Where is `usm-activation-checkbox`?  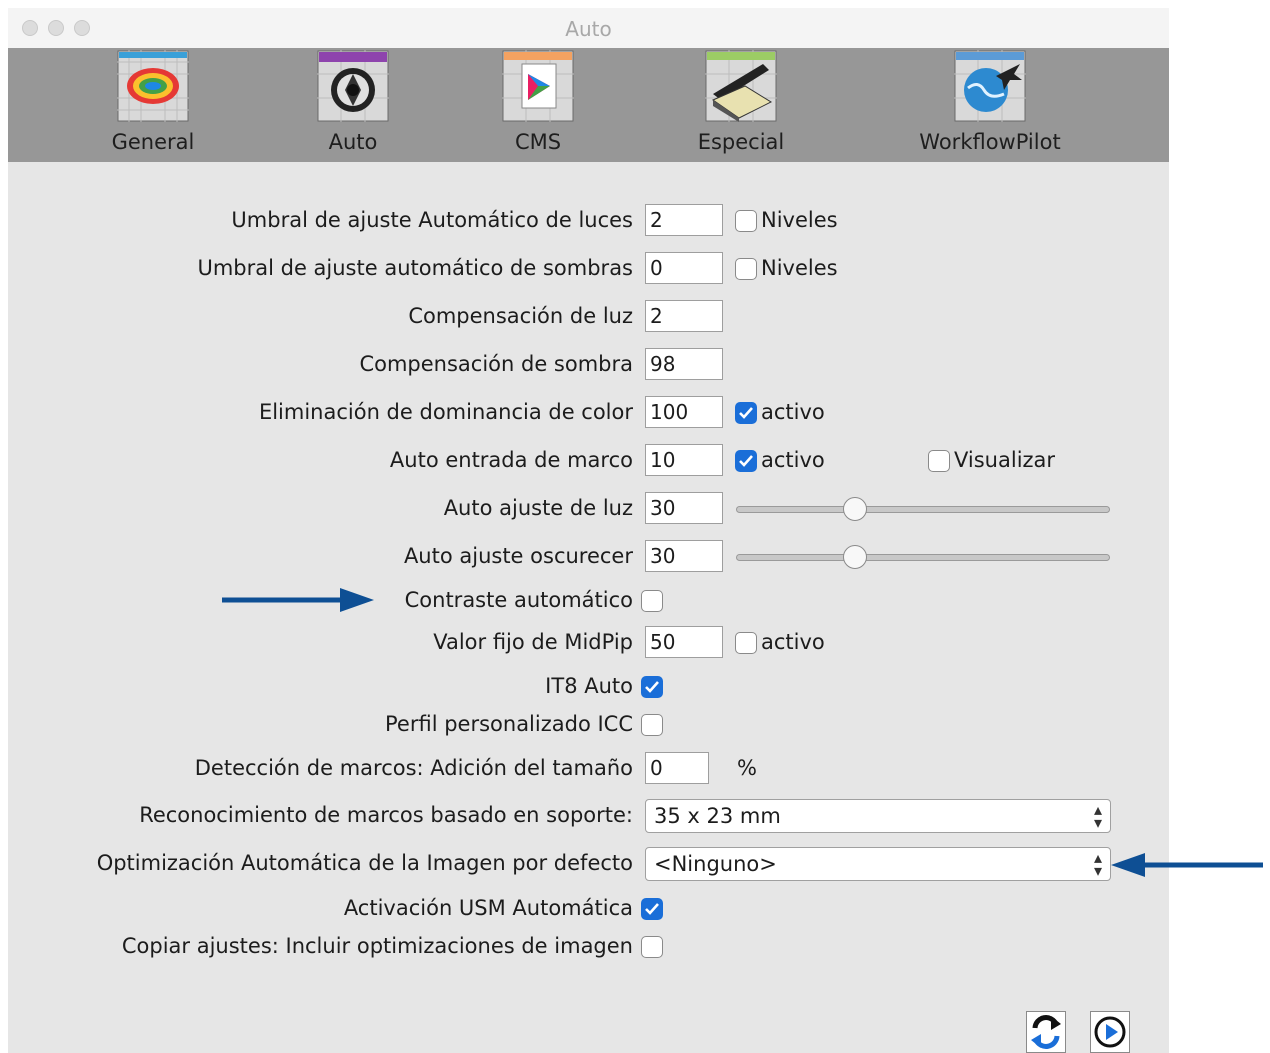
usm-activation-checkbox is located at coordinates (652, 909).